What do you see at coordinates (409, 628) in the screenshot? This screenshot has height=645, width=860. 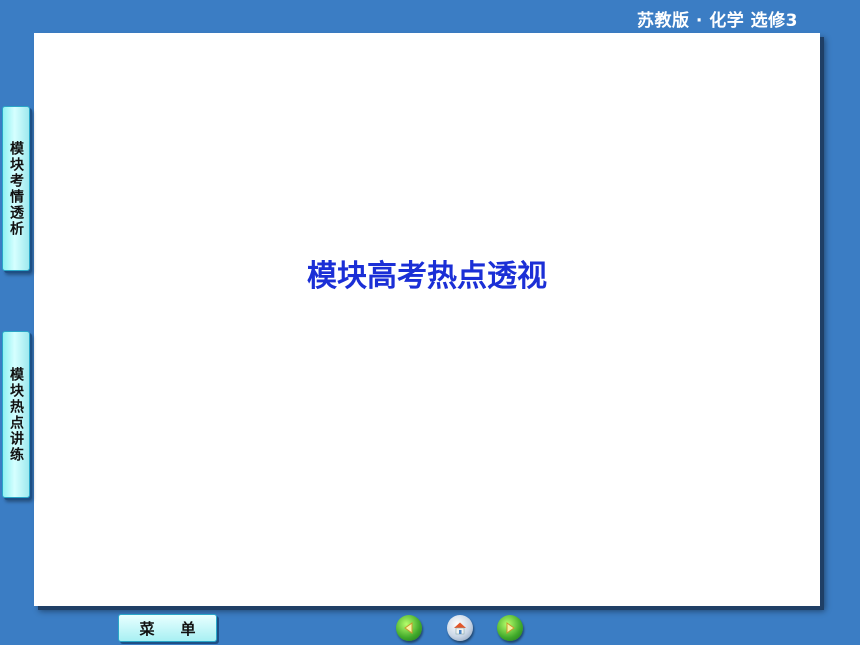 I see `previous-icon` at bounding box center [409, 628].